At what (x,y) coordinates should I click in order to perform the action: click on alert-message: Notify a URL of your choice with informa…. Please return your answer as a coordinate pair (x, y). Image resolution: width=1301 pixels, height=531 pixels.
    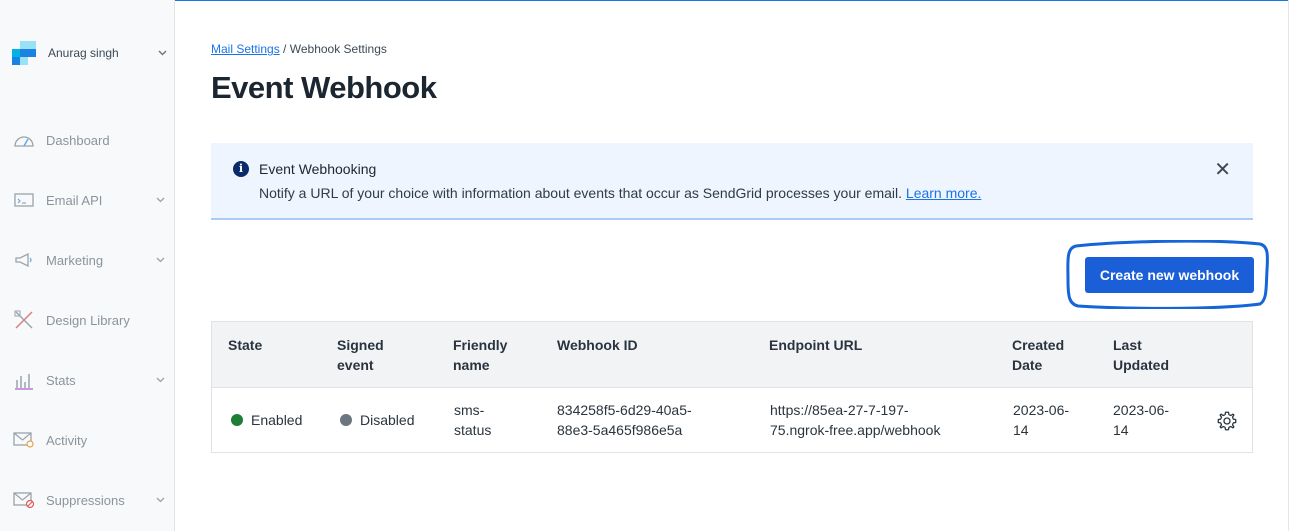
    Looking at the image, I should click on (581, 193).